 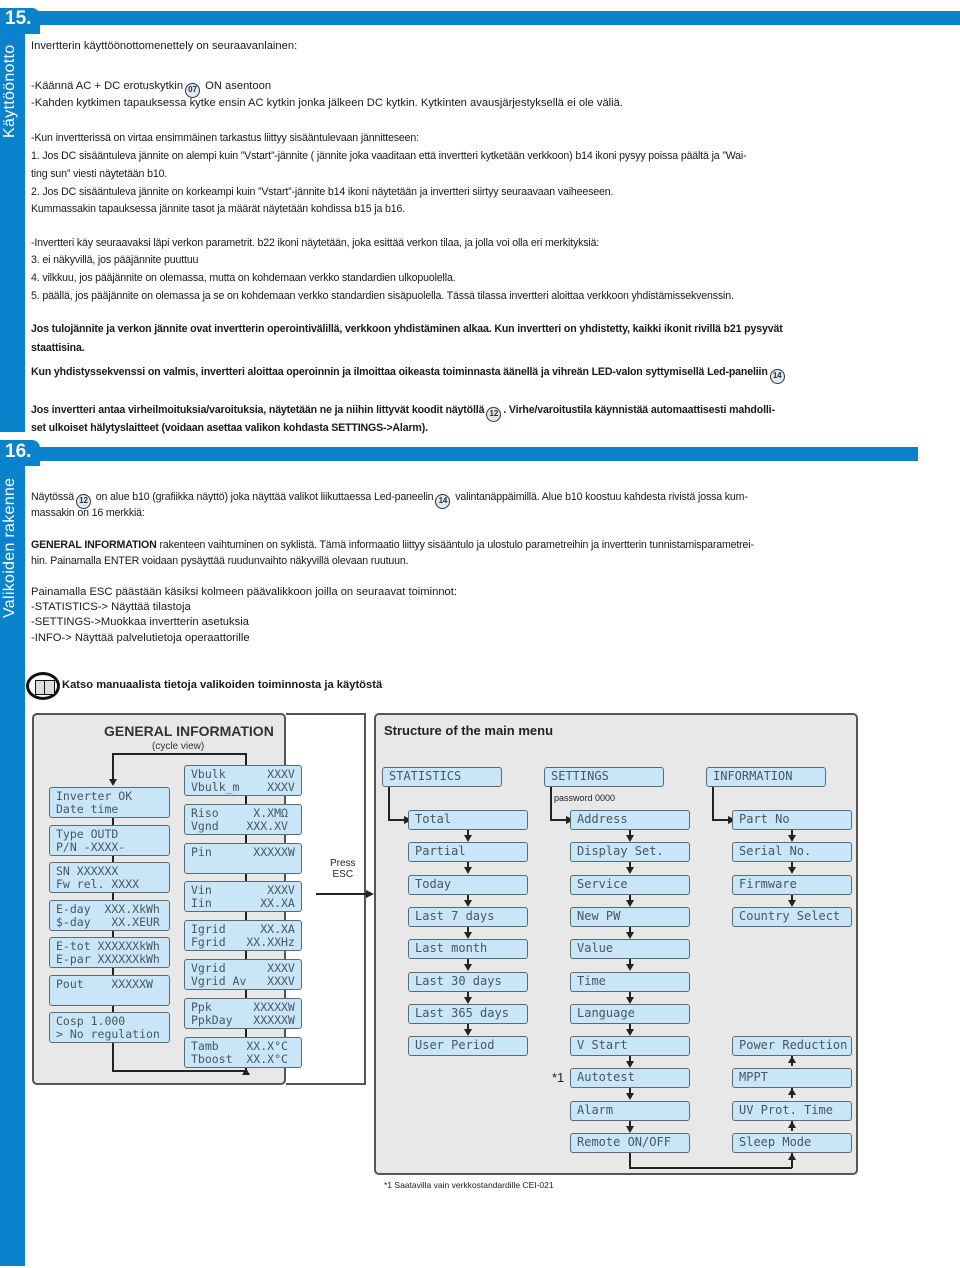 What do you see at coordinates (792, 1046) in the screenshot?
I see `menu-item: Power Reduction` at bounding box center [792, 1046].